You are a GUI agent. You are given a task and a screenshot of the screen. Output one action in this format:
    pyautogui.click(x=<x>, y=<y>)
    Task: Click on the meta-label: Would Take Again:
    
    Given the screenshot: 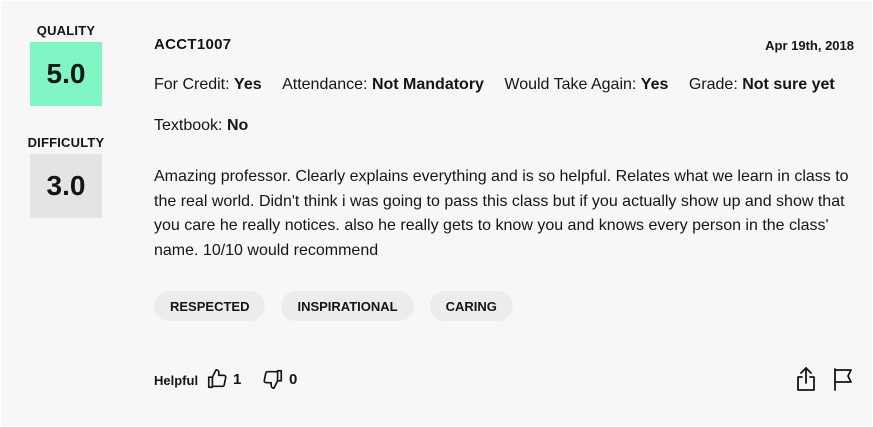 What is the action you would take?
    pyautogui.click(x=570, y=84)
    